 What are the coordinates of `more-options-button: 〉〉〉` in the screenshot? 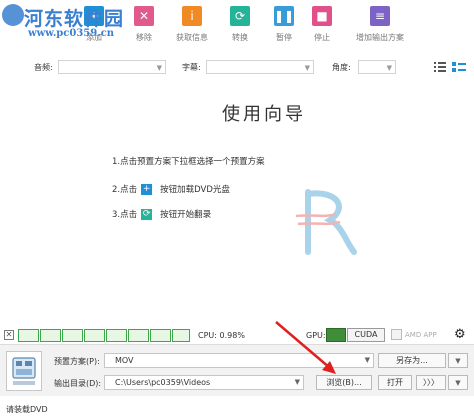 It's located at (431, 382).